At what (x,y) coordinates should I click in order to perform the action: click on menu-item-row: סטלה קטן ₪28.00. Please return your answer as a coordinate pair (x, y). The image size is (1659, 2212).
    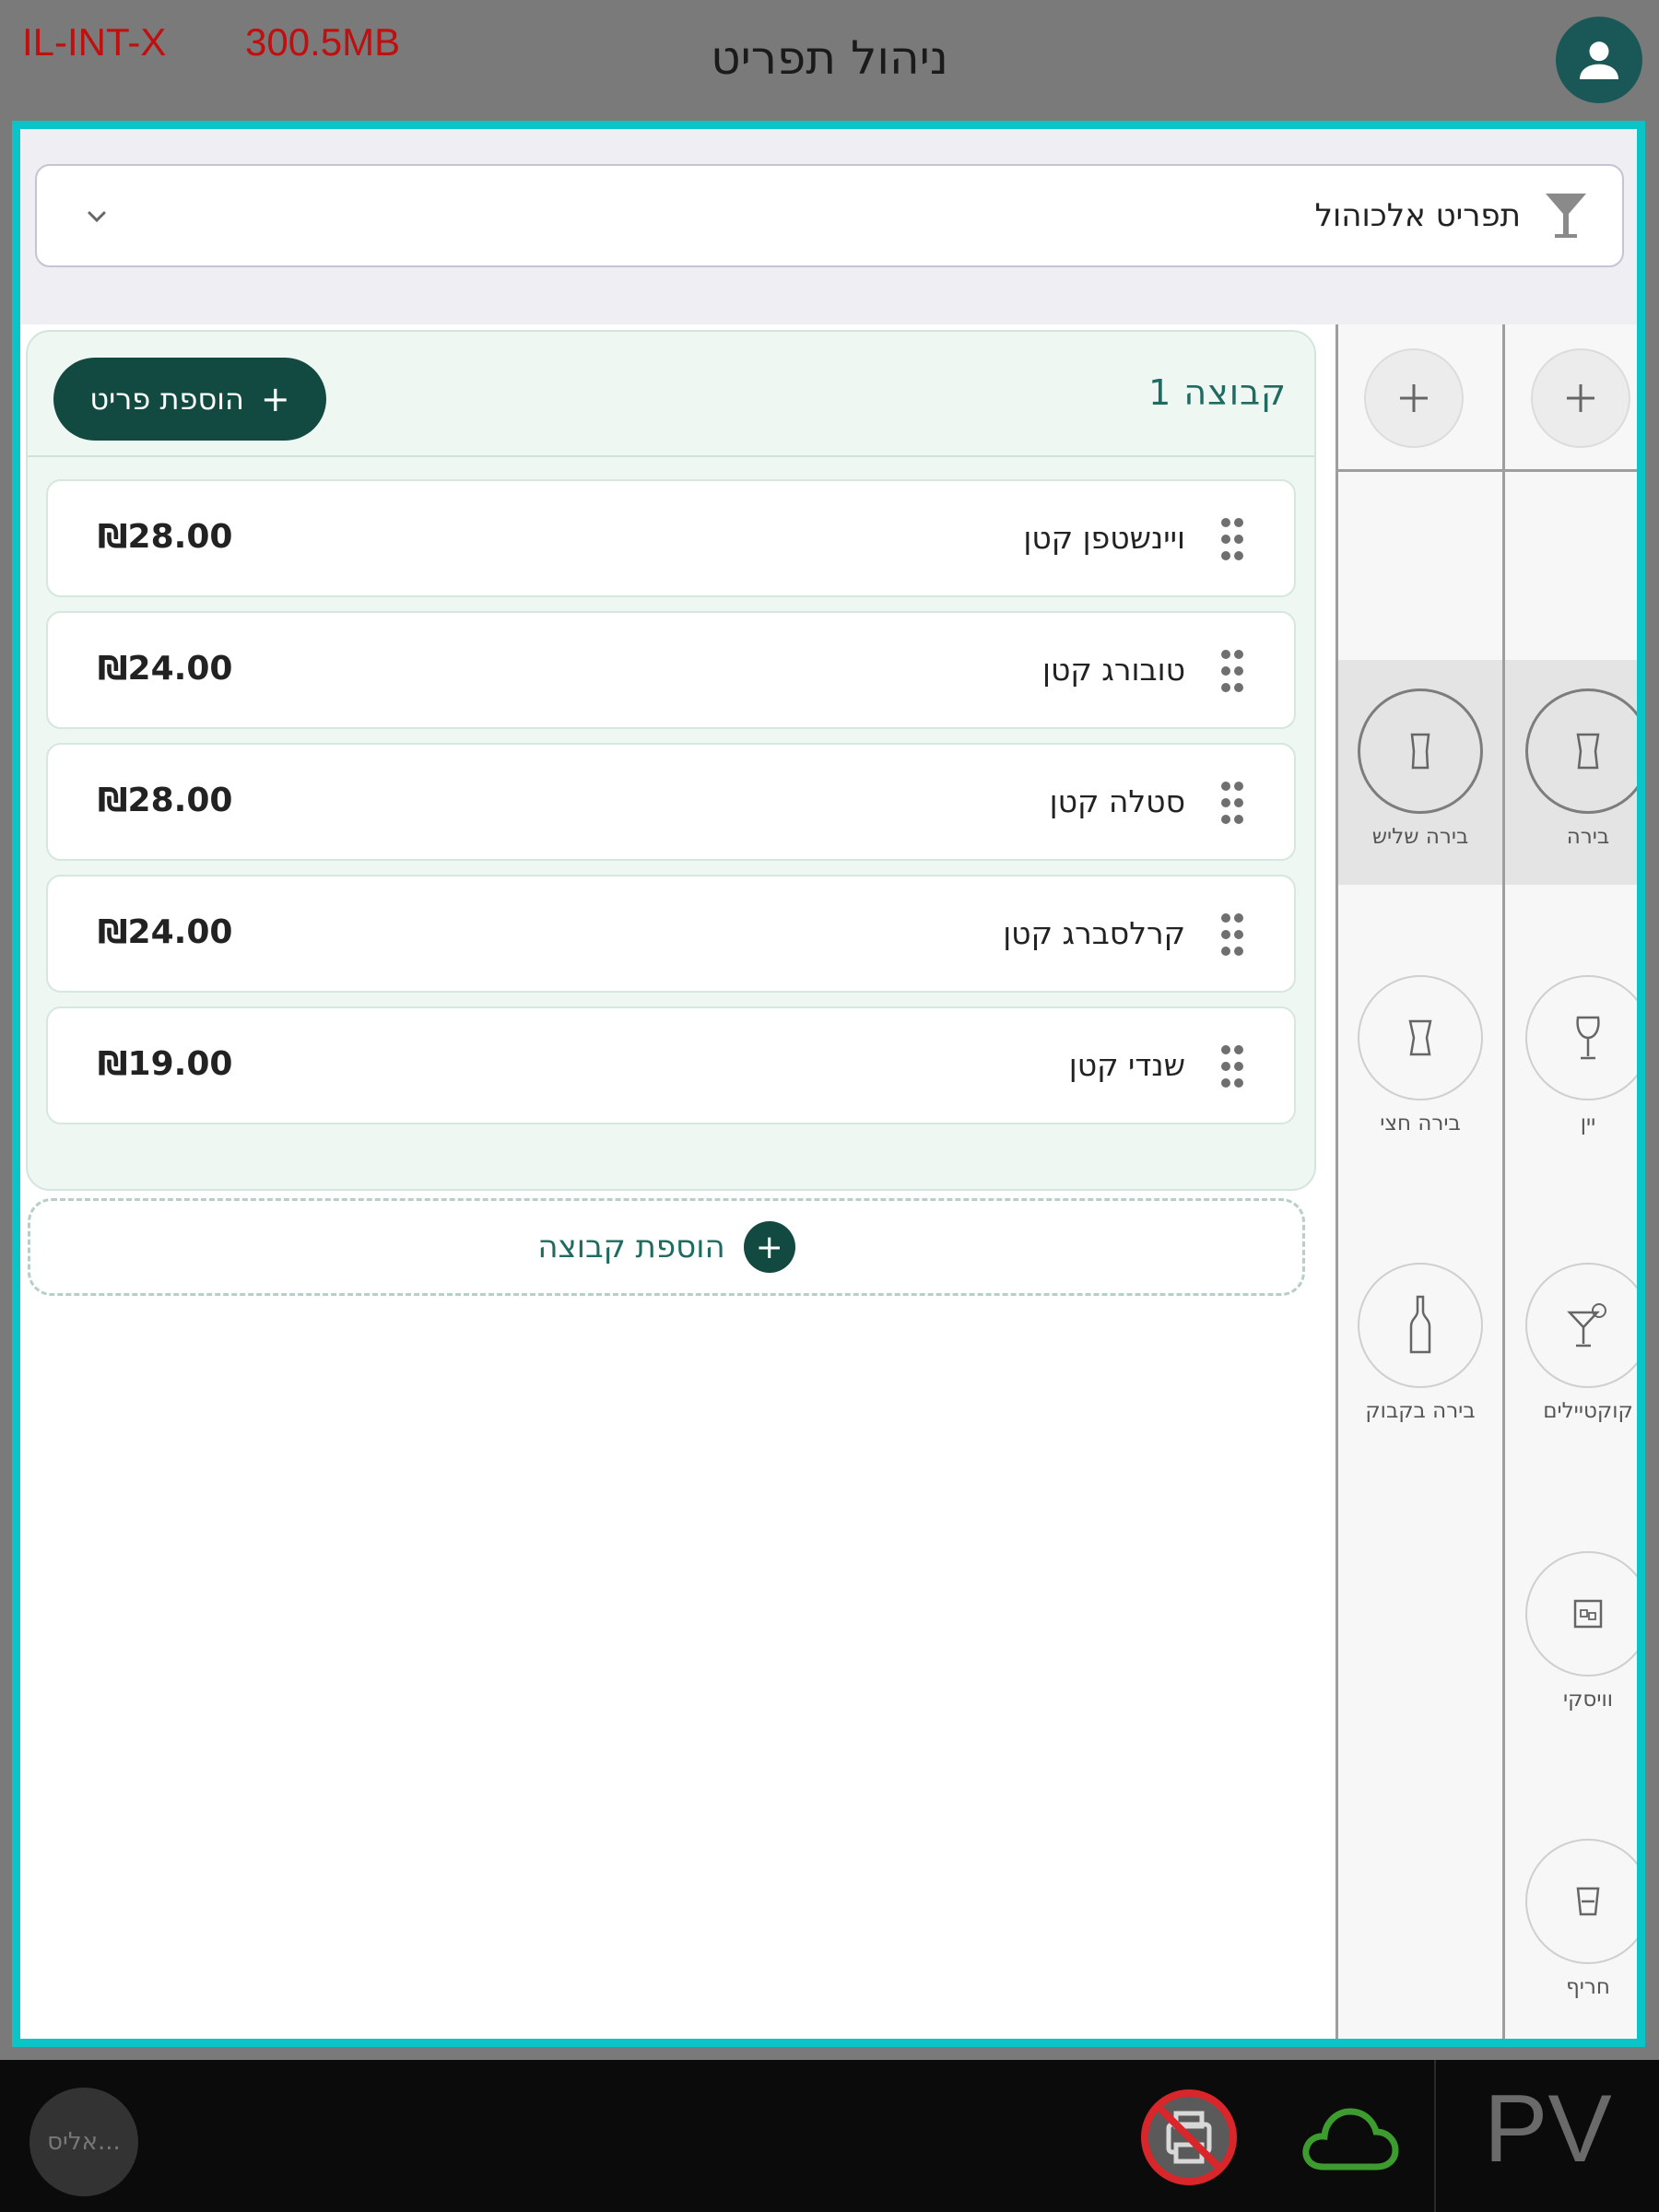
    Looking at the image, I should click on (671, 802).